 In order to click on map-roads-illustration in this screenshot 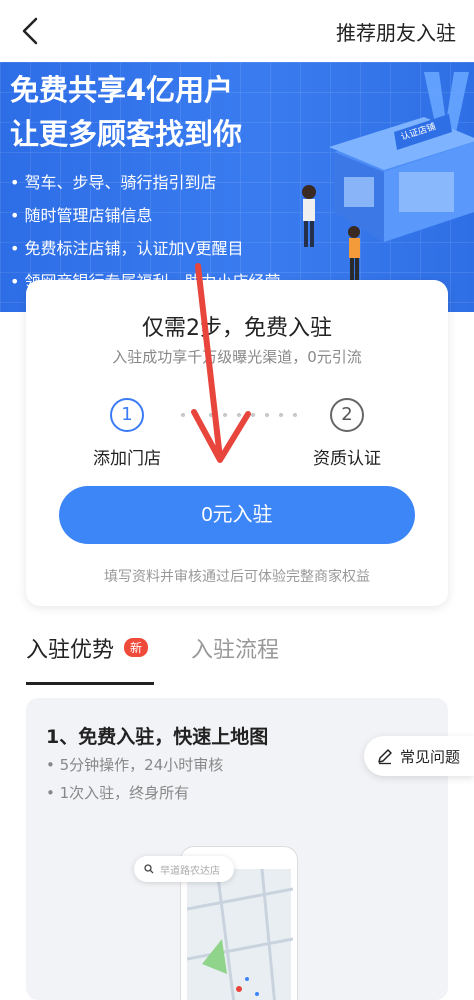, I will do `click(240, 934)`.